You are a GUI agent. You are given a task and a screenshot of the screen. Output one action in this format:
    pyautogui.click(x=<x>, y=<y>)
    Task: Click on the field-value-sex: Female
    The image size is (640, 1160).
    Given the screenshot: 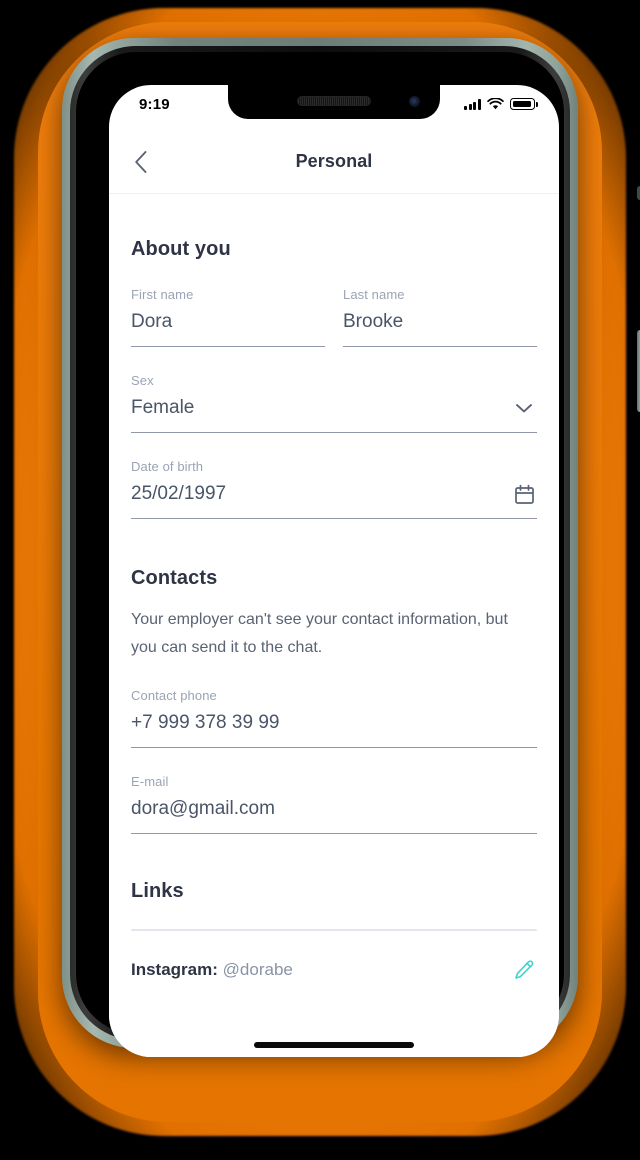 What is the action you would take?
    pyautogui.click(x=163, y=407)
    